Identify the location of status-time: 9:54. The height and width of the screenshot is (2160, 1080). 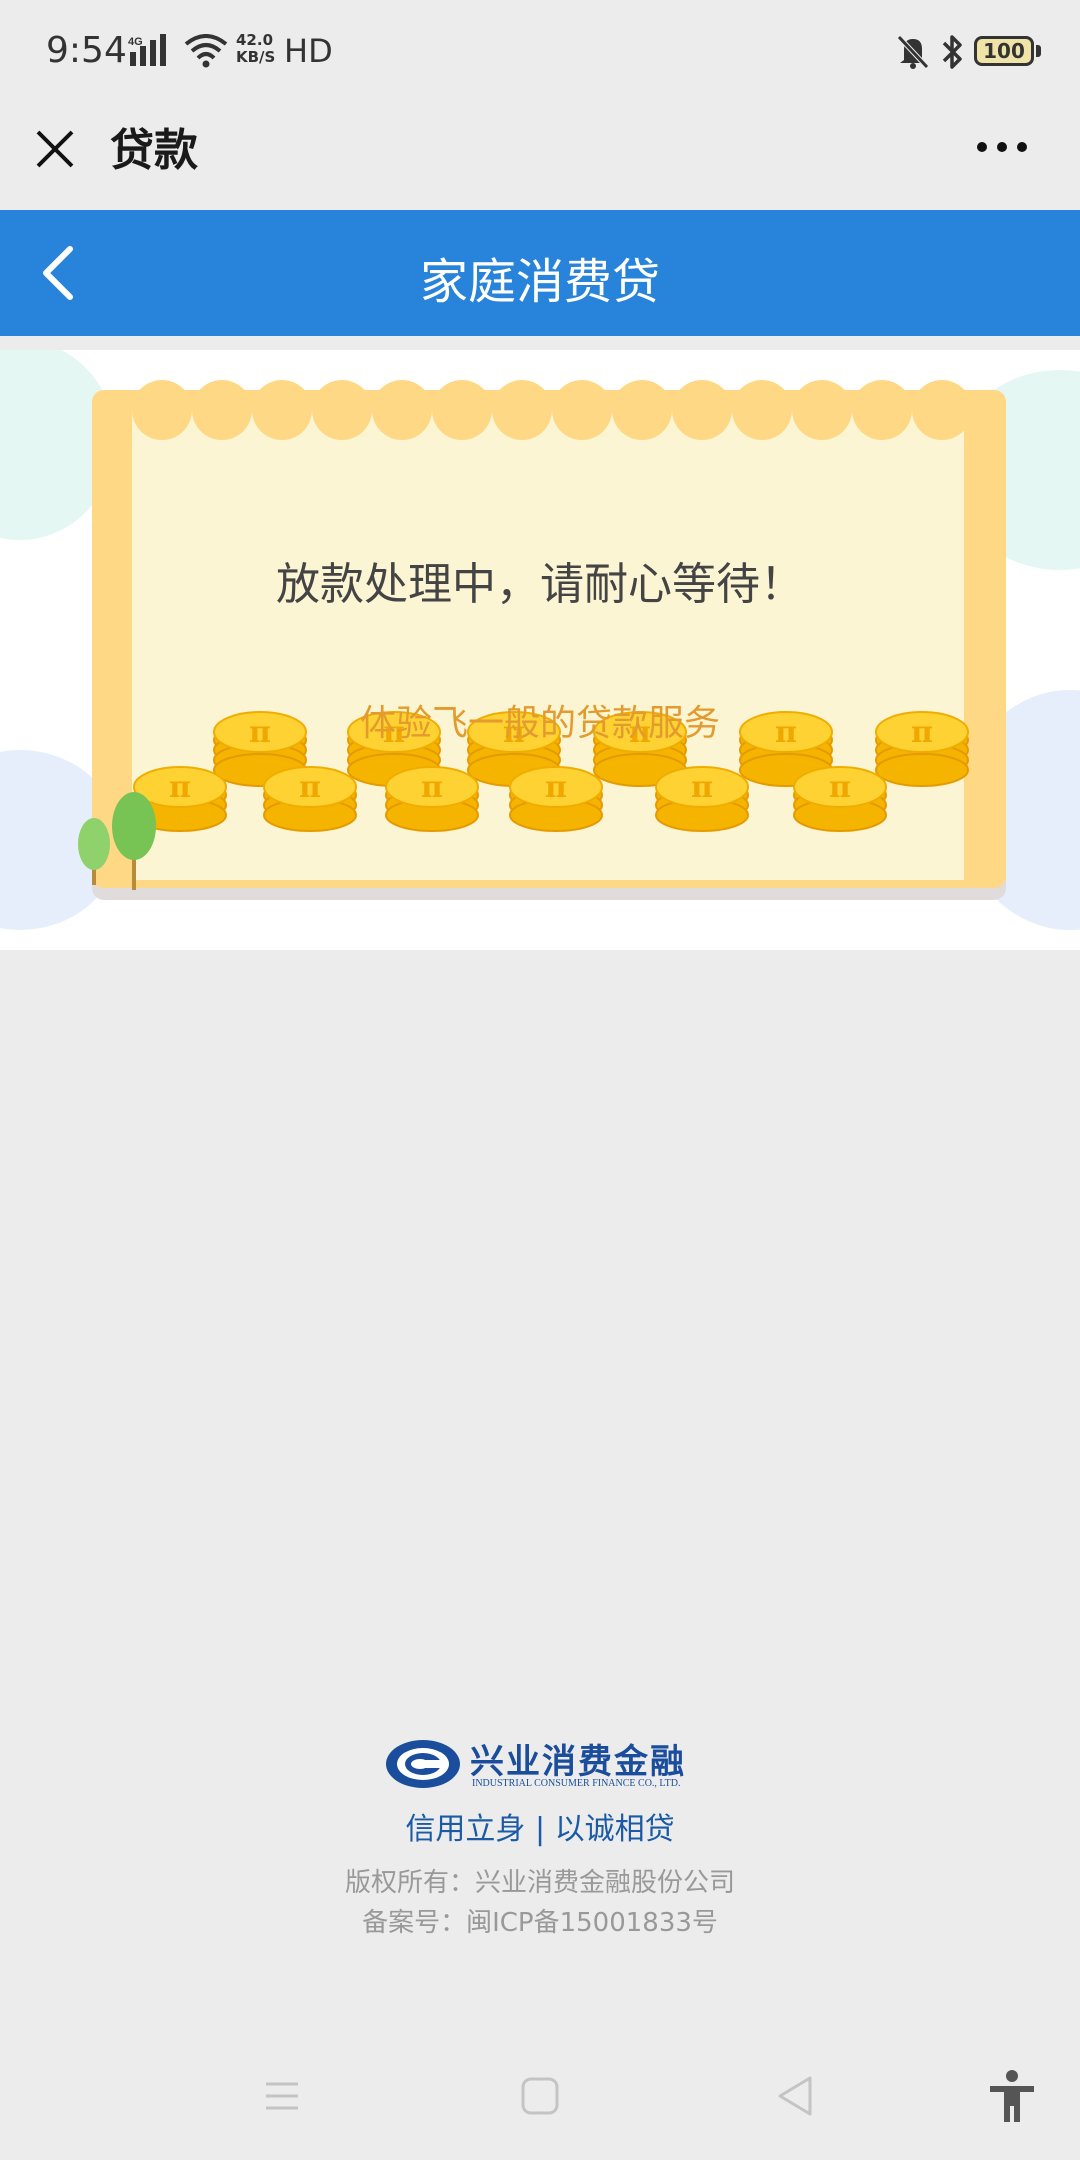
(86, 50).